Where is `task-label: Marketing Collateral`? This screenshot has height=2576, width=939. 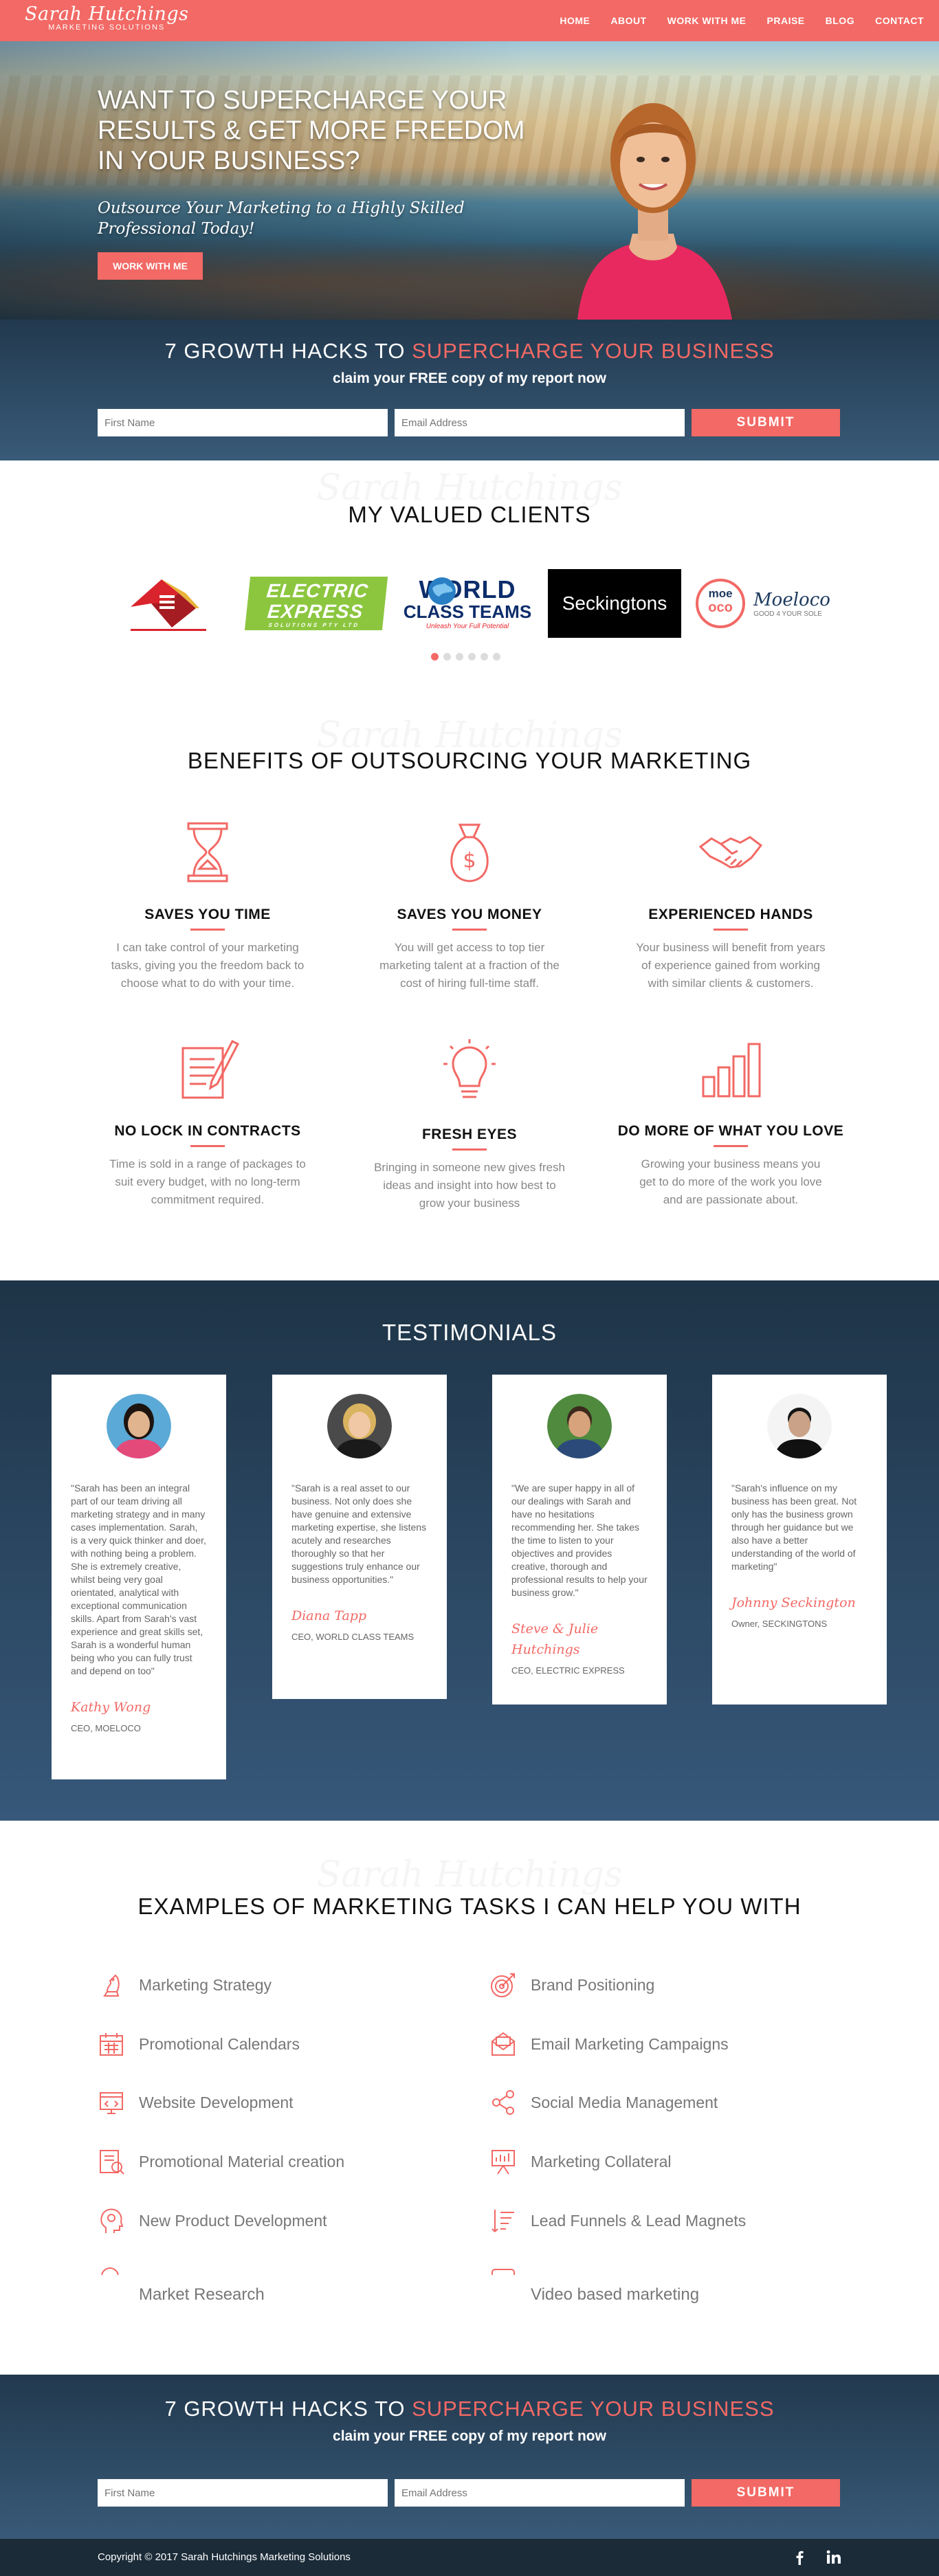
task-label: Marketing Collateral is located at coordinates (601, 2161).